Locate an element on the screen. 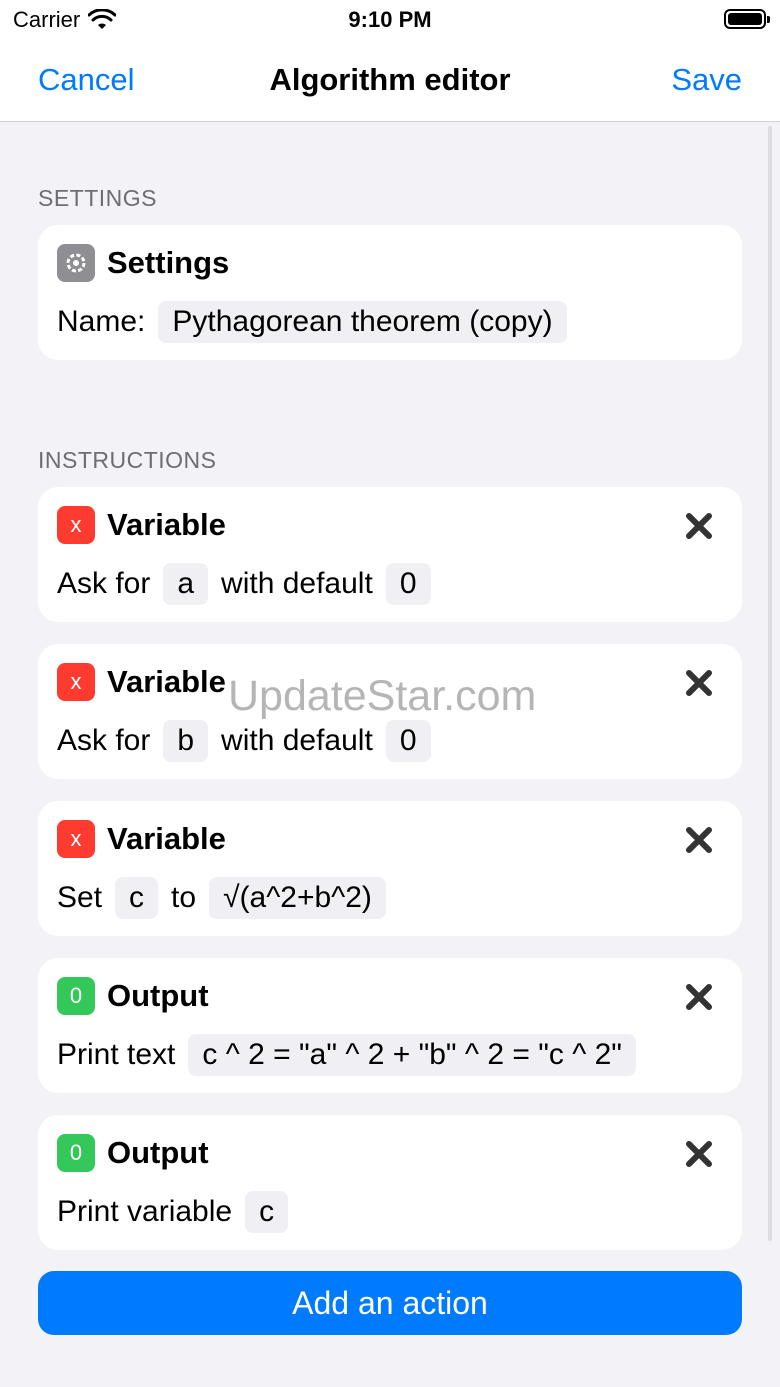  print-text-field: c ^ 2 = "a" ^ 2 + "b" ^ 2 = "c ^ 2" is located at coordinates (412, 1055).